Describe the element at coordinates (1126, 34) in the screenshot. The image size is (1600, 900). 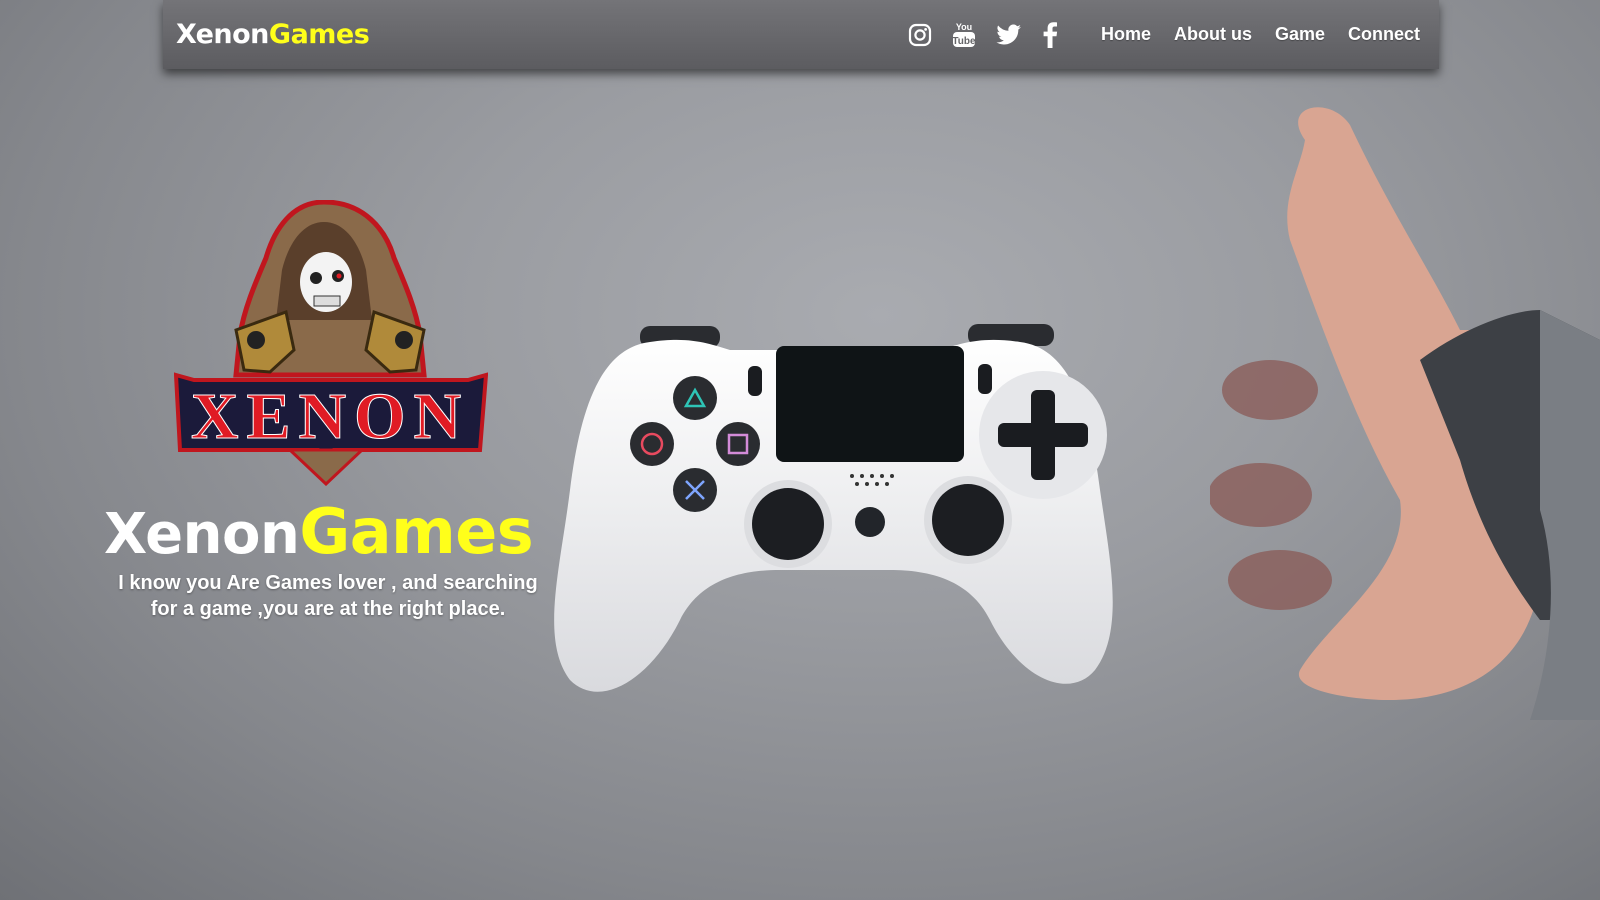
I see `nav-link-home: Home` at that location.